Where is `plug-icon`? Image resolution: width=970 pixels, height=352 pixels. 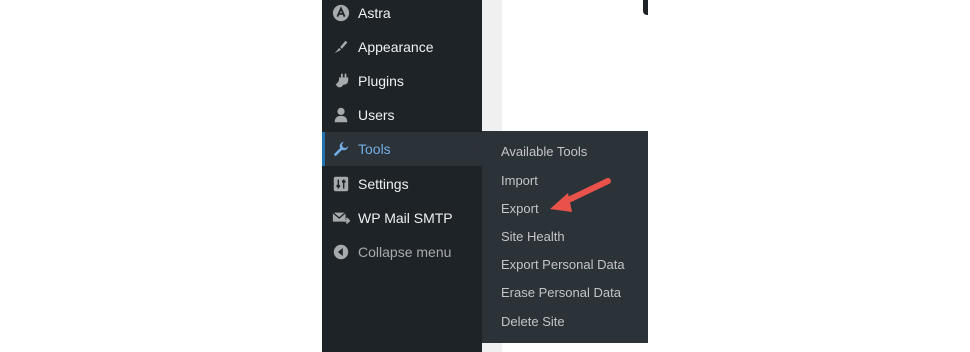
plug-icon is located at coordinates (341, 81).